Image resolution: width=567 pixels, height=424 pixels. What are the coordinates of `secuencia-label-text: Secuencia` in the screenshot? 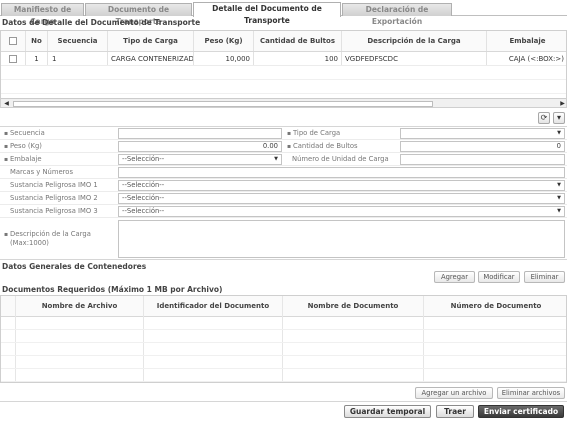 It's located at (27, 133).